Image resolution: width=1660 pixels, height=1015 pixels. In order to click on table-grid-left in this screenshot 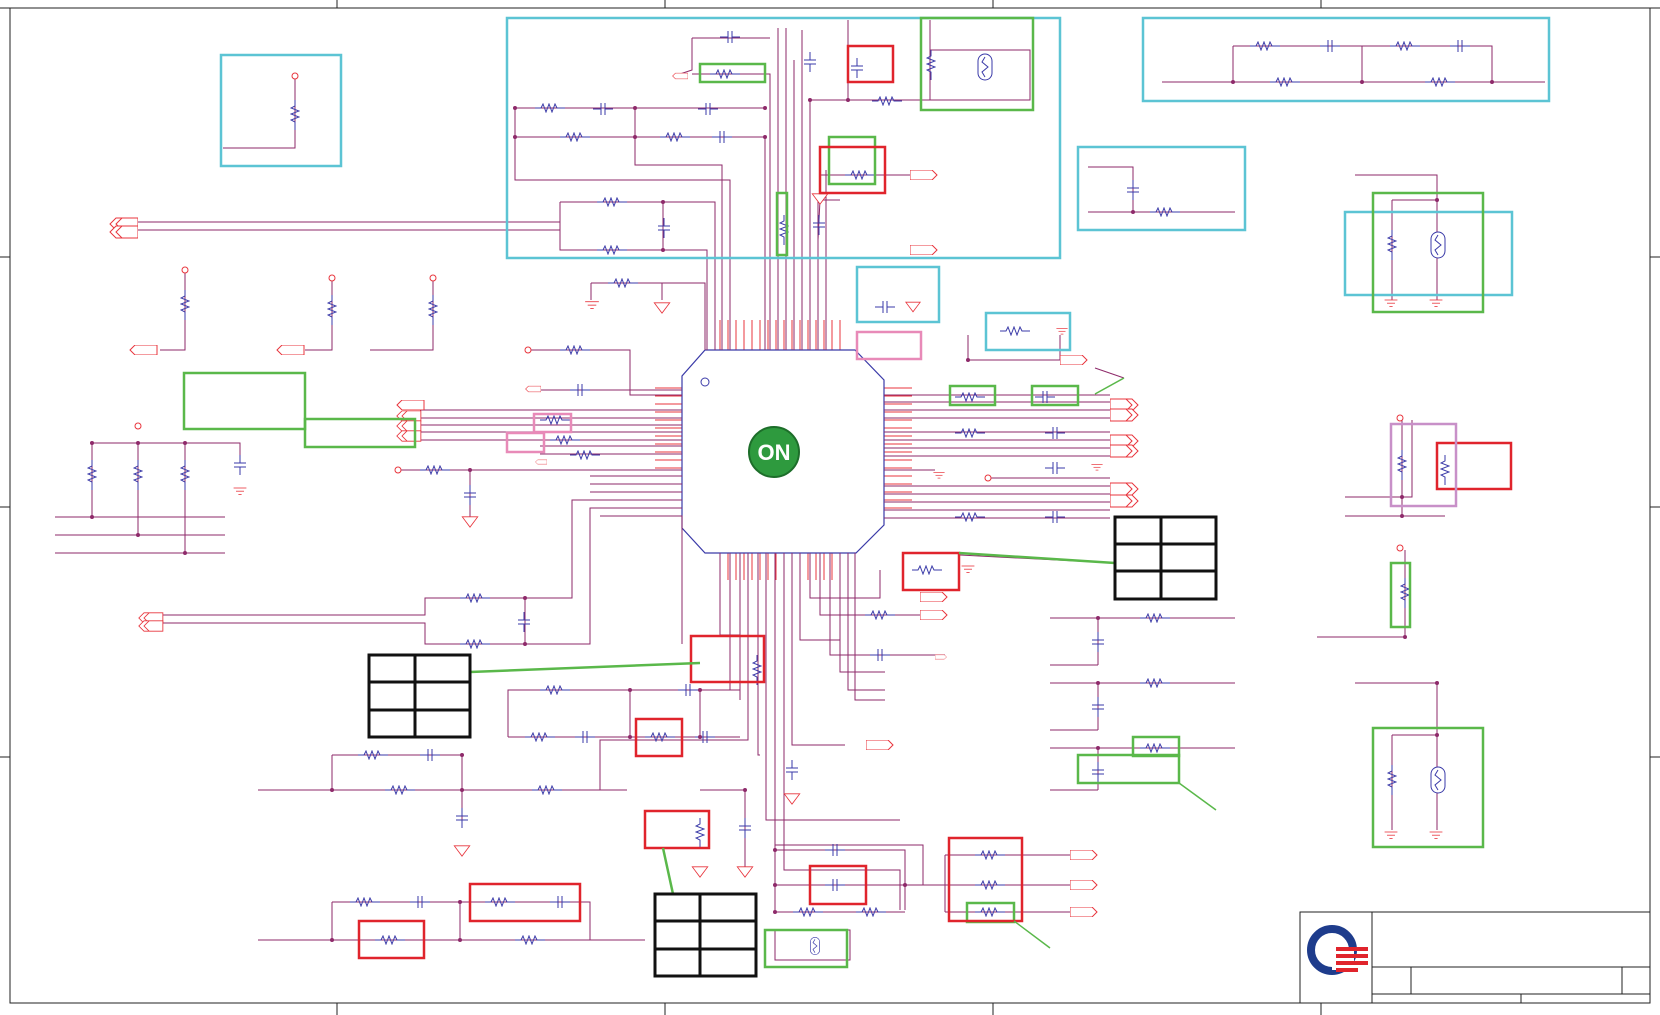, I will do `click(419, 696)`.